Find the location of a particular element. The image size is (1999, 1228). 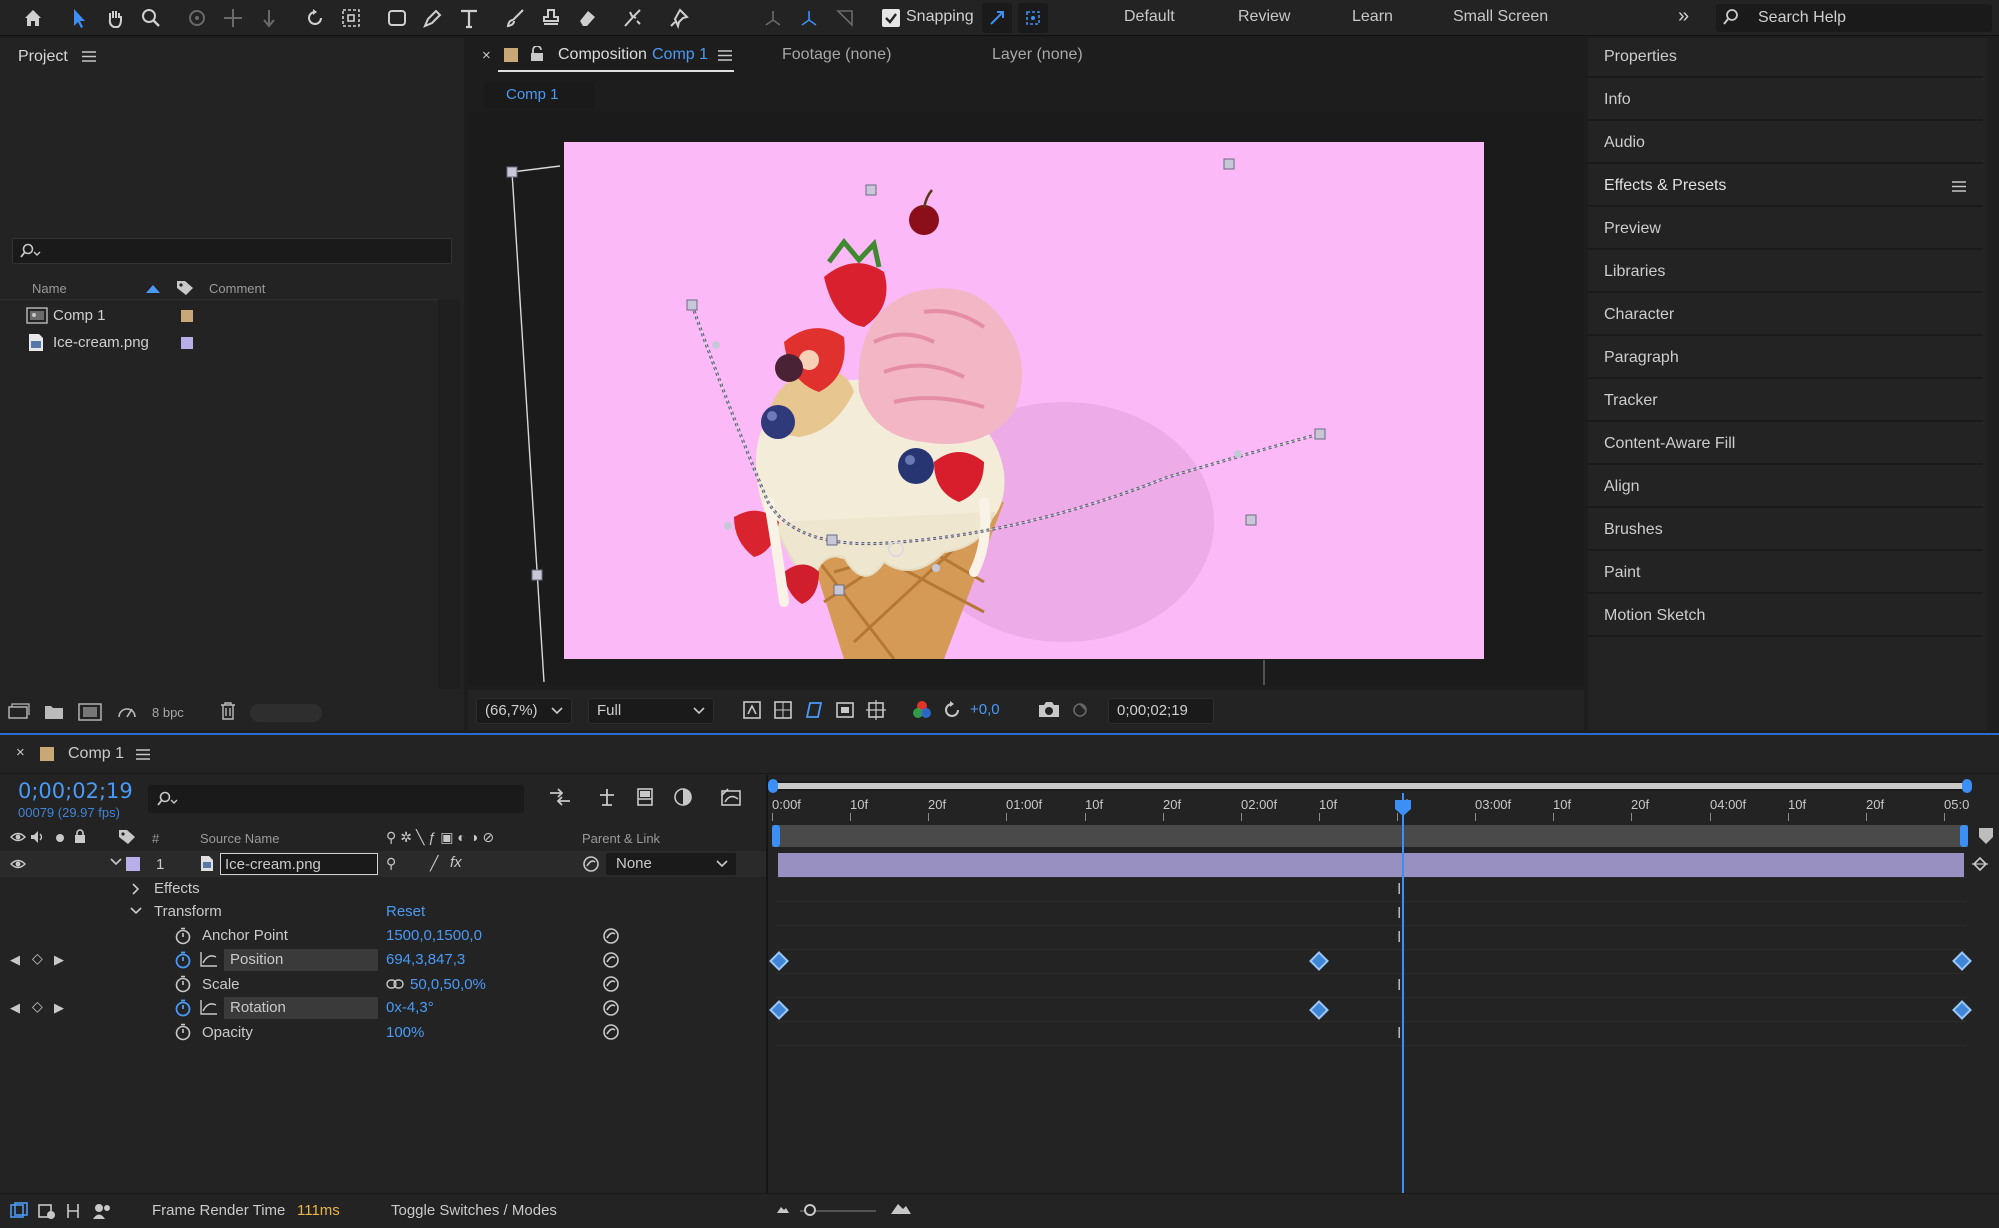

navigator-end-handle is located at coordinates (1967, 786).